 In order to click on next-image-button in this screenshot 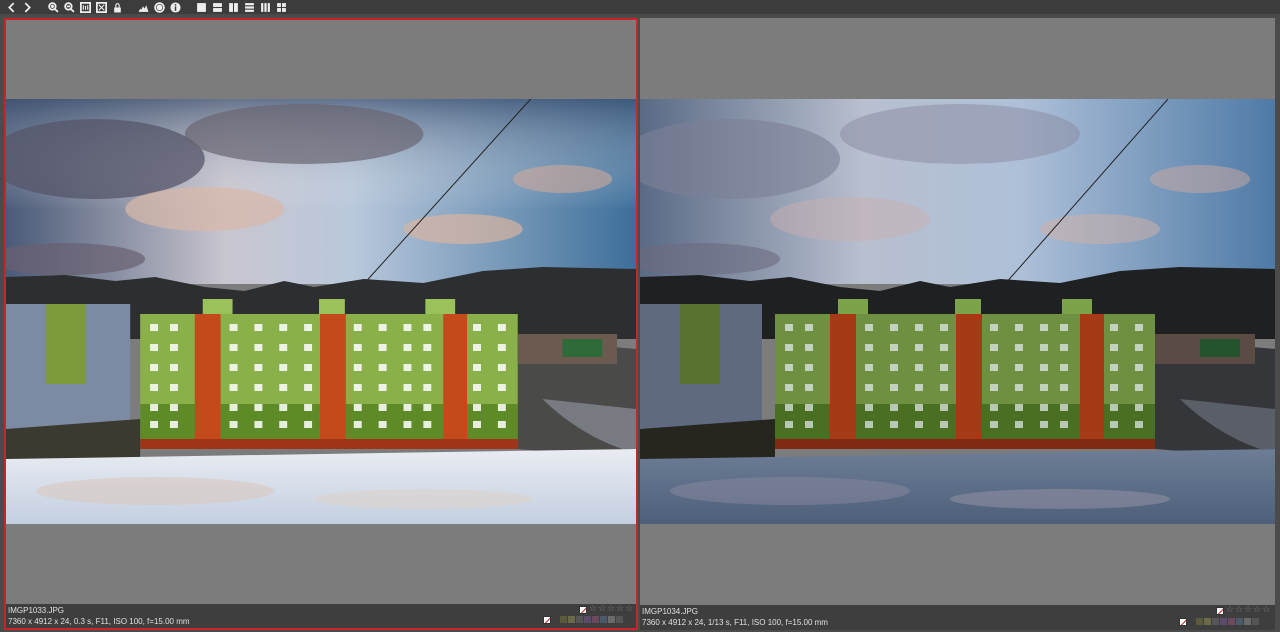, I will do `click(27, 7)`.